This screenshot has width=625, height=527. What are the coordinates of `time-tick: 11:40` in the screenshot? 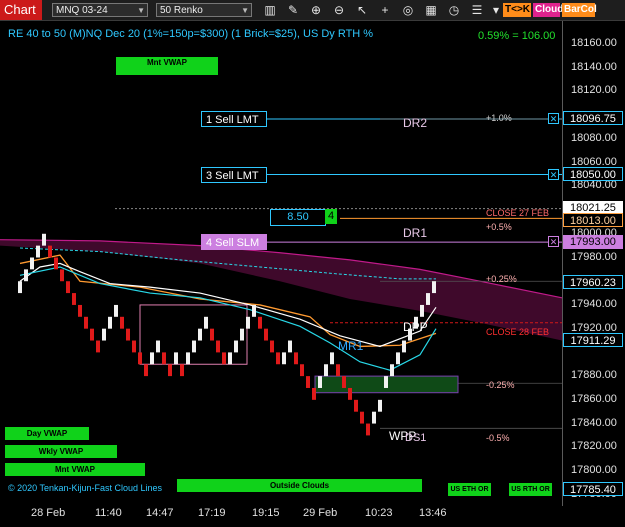 It's located at (108, 513).